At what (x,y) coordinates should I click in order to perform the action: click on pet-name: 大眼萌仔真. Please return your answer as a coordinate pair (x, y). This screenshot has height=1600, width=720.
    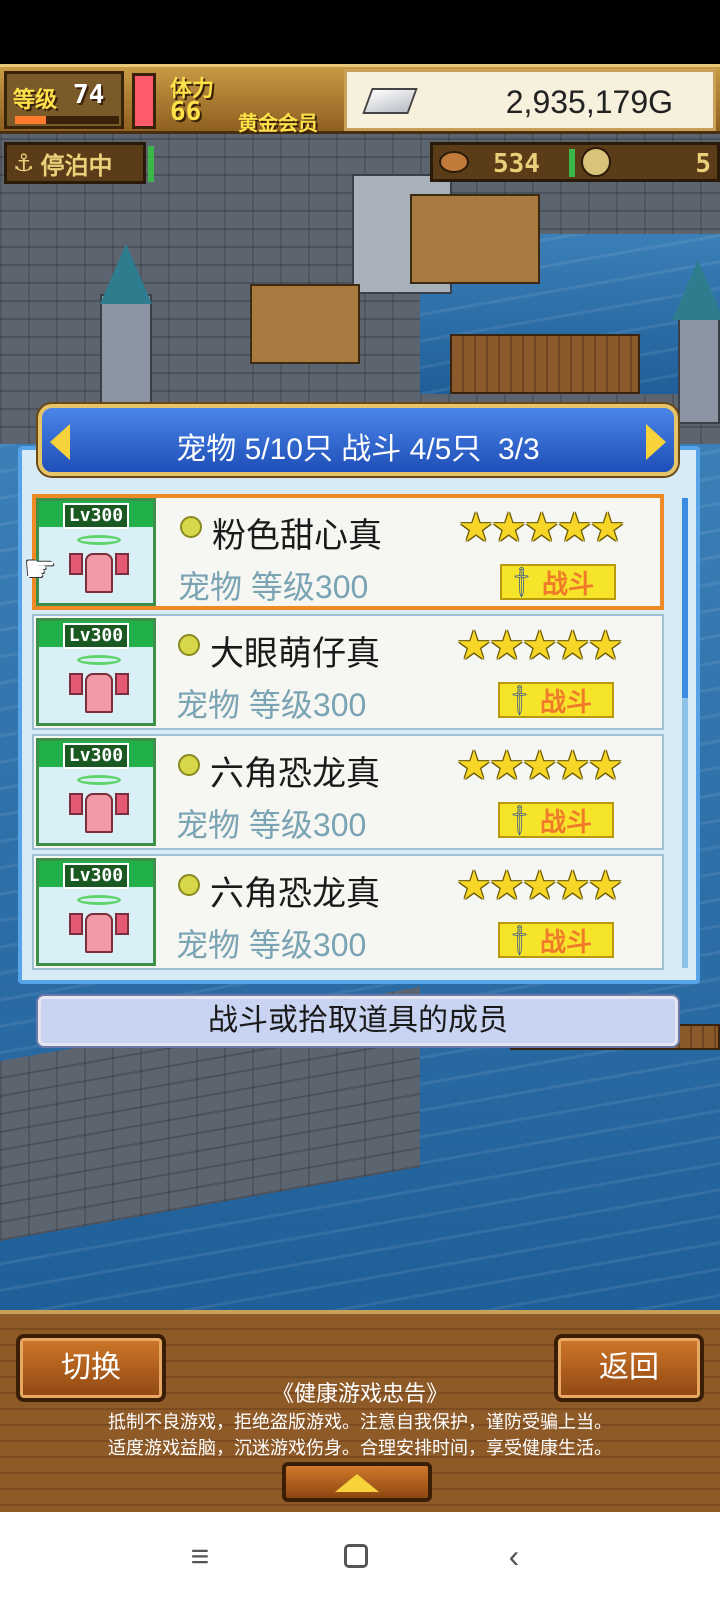
    Looking at the image, I should click on (295, 654).